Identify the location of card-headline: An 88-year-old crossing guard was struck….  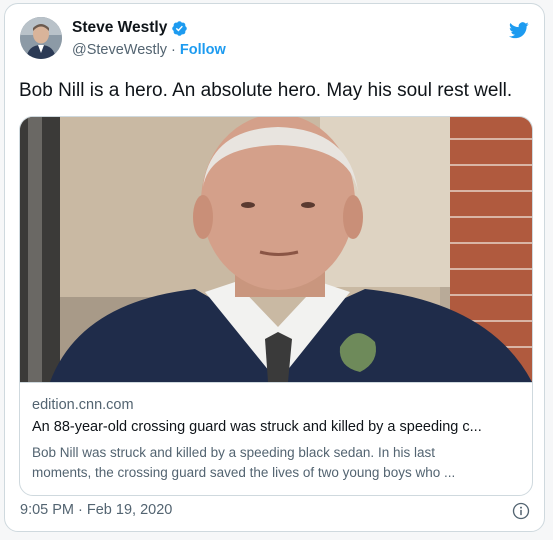
(257, 427).